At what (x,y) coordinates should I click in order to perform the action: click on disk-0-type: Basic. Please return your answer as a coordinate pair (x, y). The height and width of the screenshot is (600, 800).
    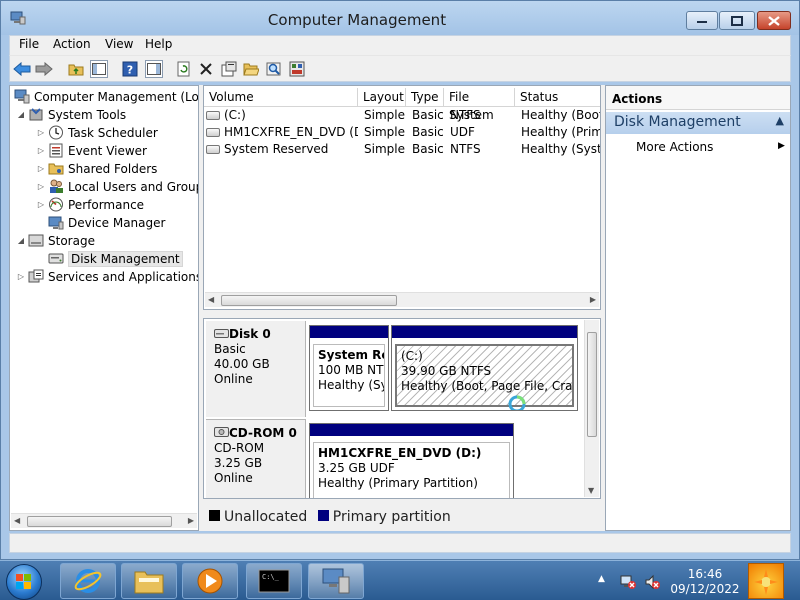
    Looking at the image, I should click on (230, 349).